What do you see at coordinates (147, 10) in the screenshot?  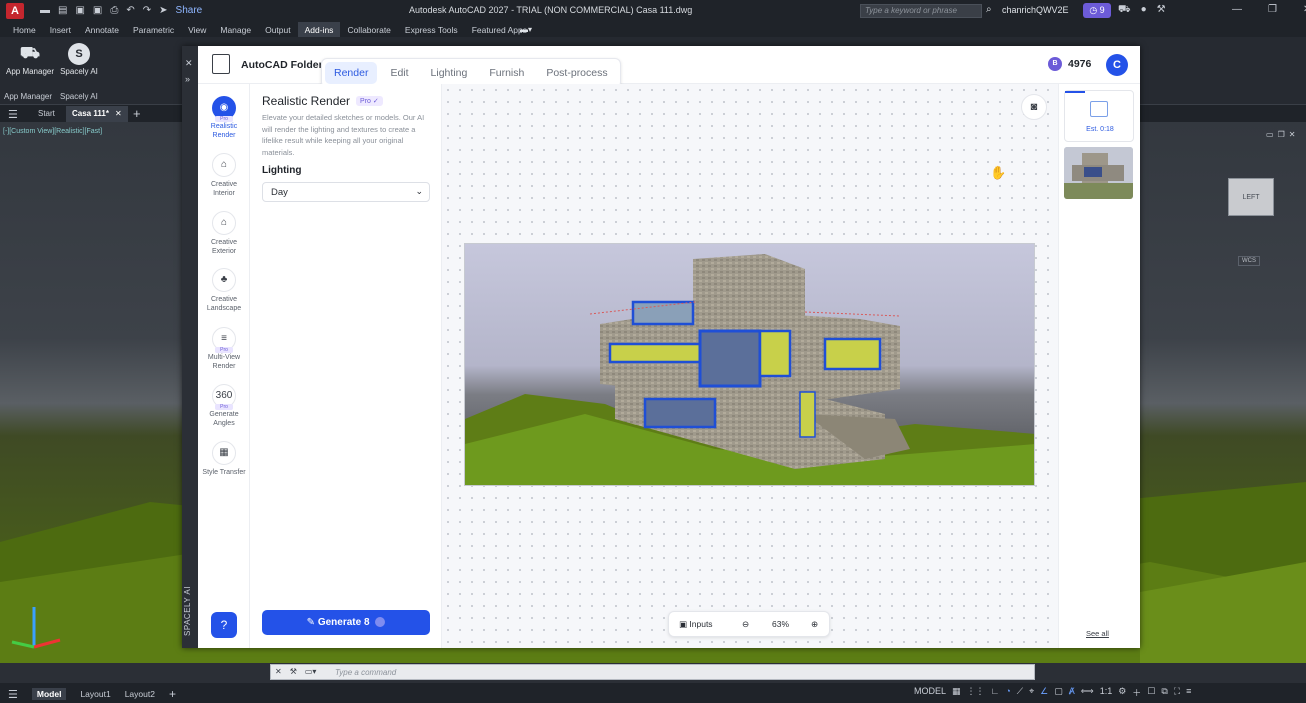 I see `redo-icon: ↷` at bounding box center [147, 10].